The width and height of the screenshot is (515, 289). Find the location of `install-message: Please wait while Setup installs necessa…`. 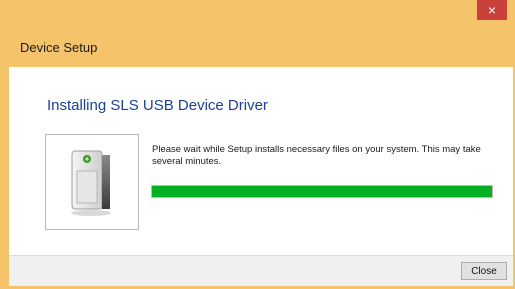

install-message: Please wait while Setup installs necessa… is located at coordinates (316, 155).